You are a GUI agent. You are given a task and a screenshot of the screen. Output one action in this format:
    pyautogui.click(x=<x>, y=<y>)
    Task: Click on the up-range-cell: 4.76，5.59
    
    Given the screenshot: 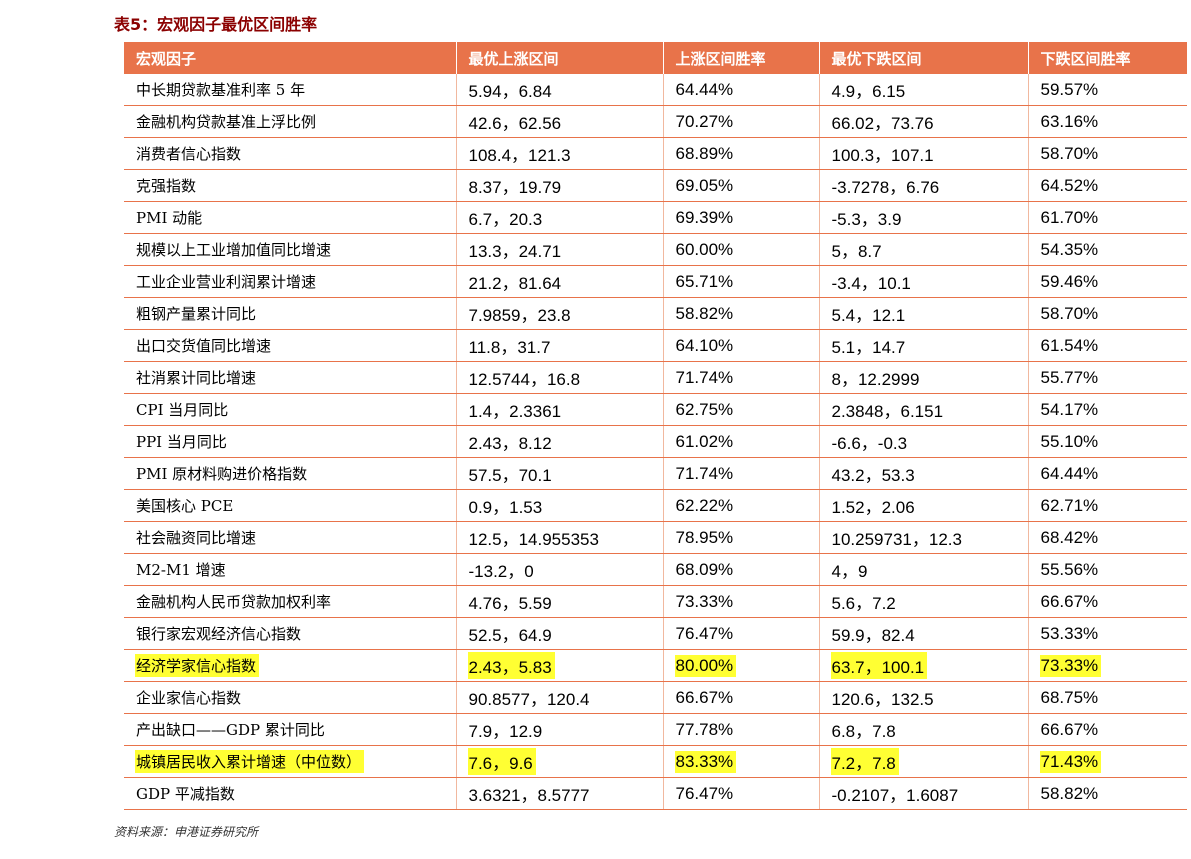 What is the action you would take?
    pyautogui.click(x=560, y=601)
    